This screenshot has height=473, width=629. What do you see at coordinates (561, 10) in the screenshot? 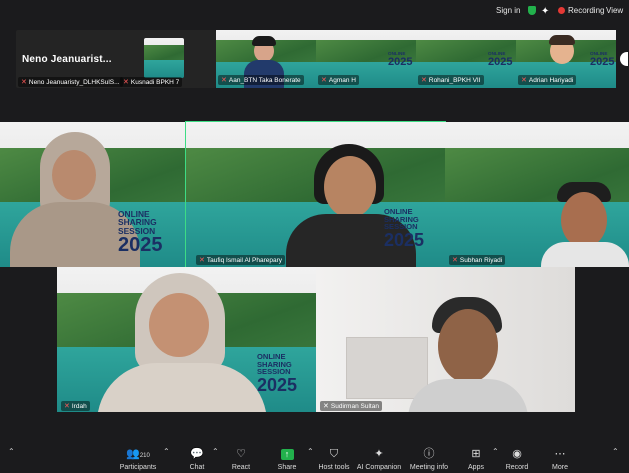
I see `record-dot-icon` at bounding box center [561, 10].